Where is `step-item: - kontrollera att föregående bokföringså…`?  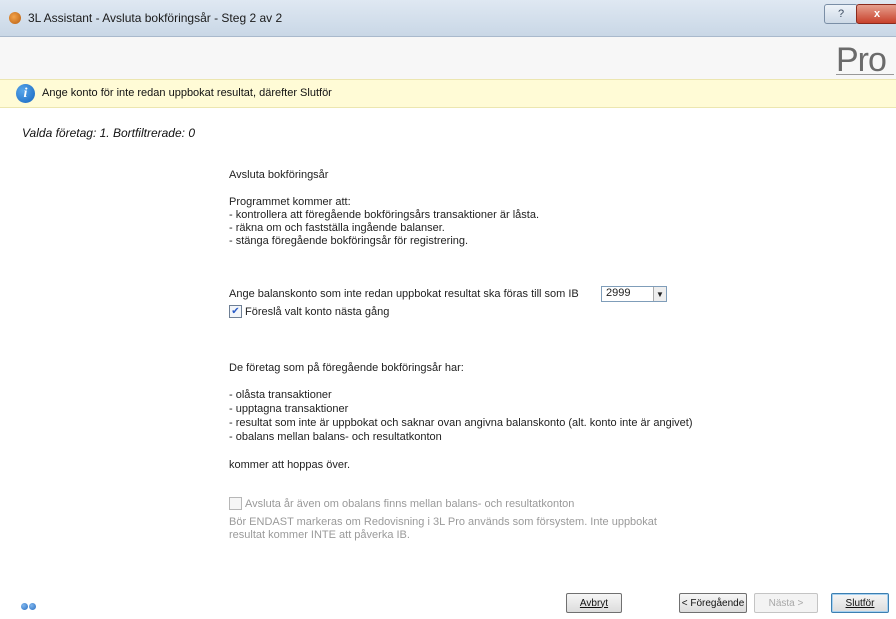 step-item: - kontrollera att föregående bokföringså… is located at coordinates (384, 215).